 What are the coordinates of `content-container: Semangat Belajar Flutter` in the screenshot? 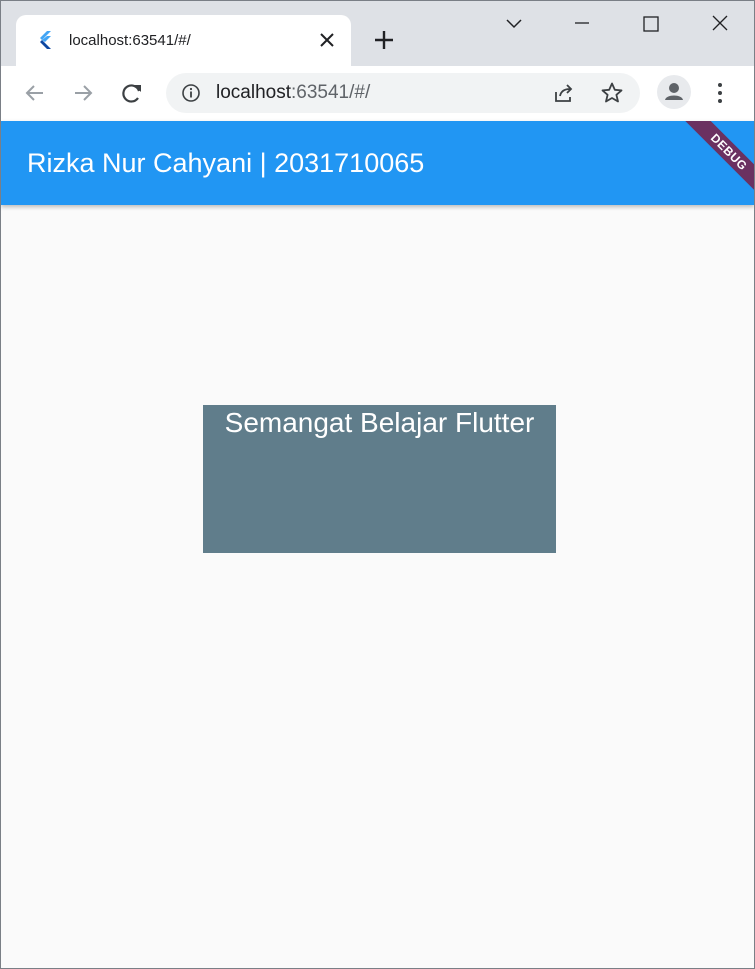 It's located at (379, 479).